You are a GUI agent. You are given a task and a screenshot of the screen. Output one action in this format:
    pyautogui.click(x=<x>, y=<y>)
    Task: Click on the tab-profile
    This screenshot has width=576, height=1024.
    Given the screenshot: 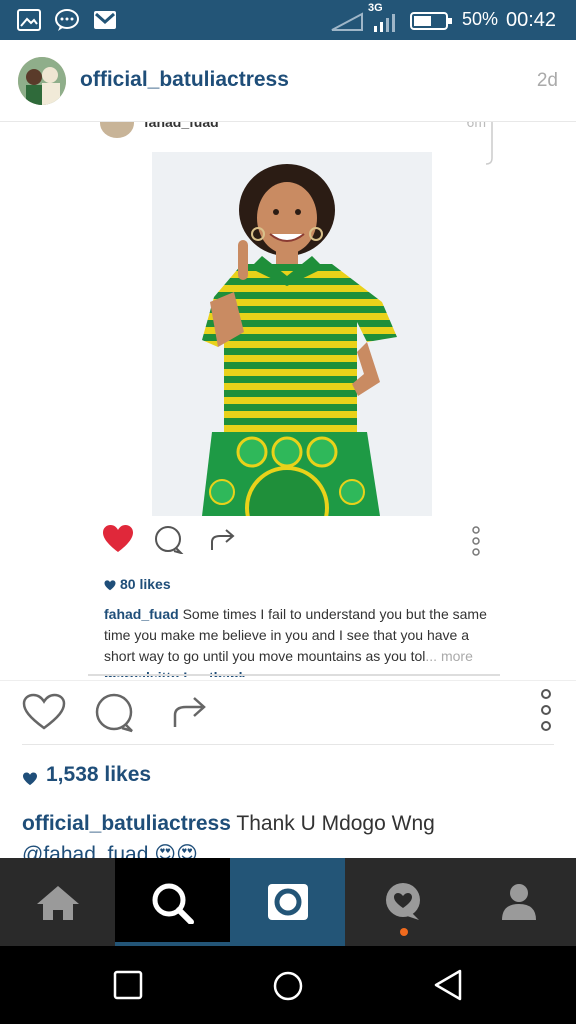 What is the action you would take?
    pyautogui.click(x=518, y=902)
    